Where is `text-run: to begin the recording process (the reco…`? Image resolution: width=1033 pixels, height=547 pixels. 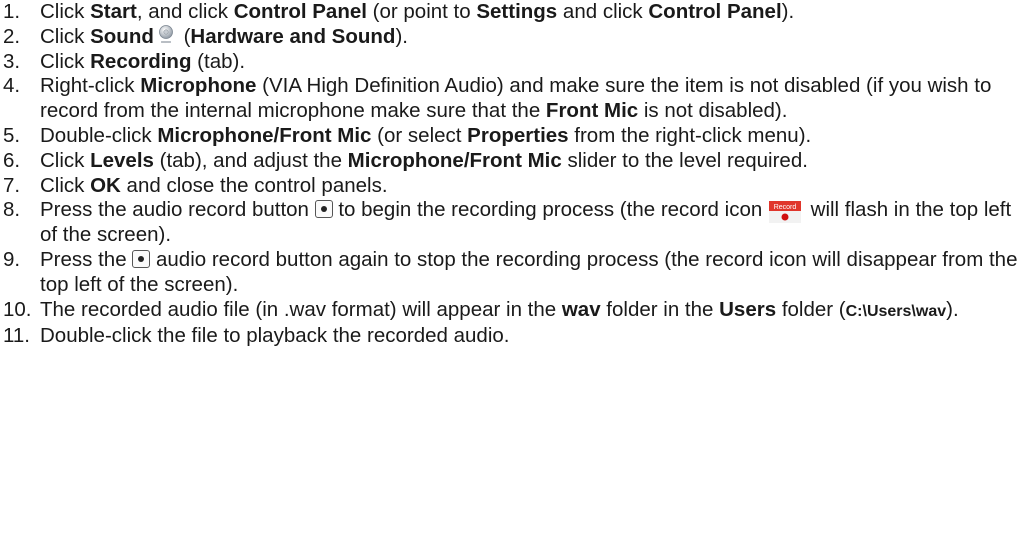
text-run: to begin the recording process (the reco… is located at coordinates (550, 210).